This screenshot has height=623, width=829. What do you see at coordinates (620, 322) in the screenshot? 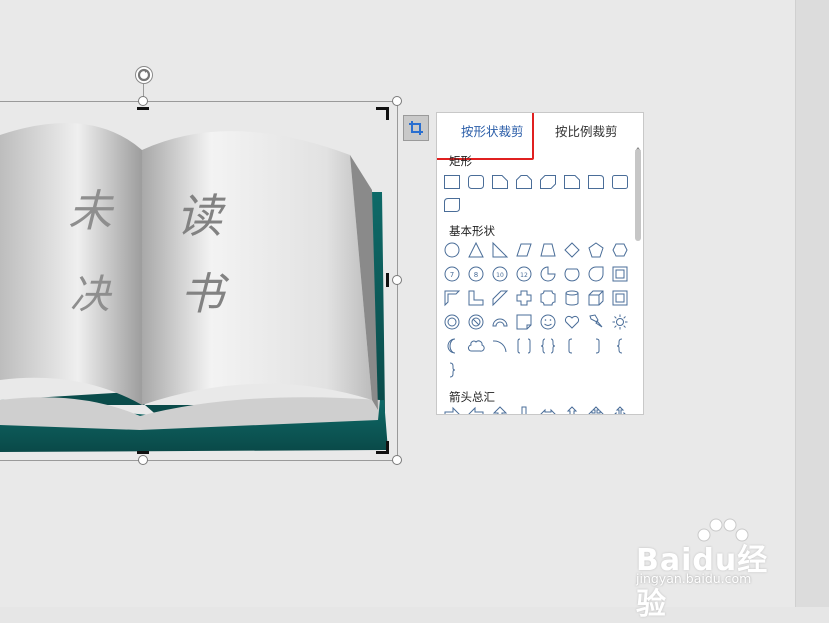
I see `shape-sun-icon` at bounding box center [620, 322].